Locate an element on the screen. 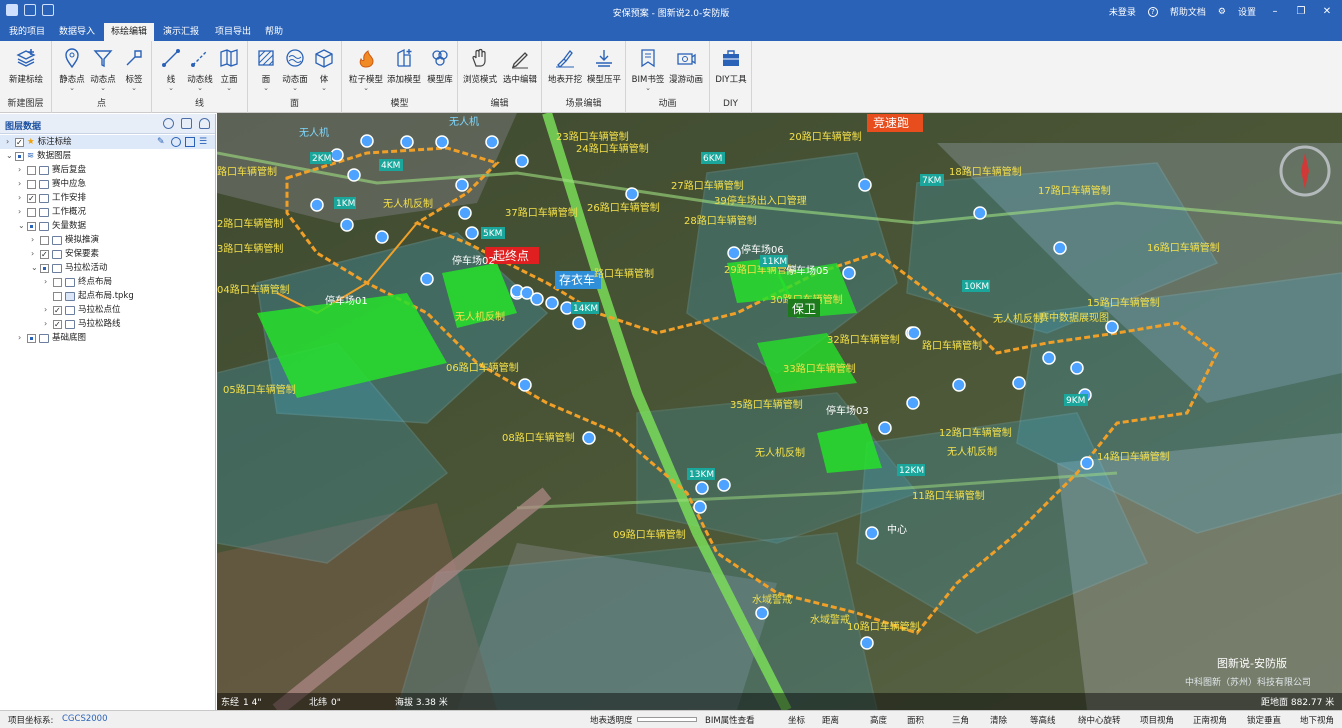 This screenshot has width=1342, height=728. transparency-slider is located at coordinates (667, 719).